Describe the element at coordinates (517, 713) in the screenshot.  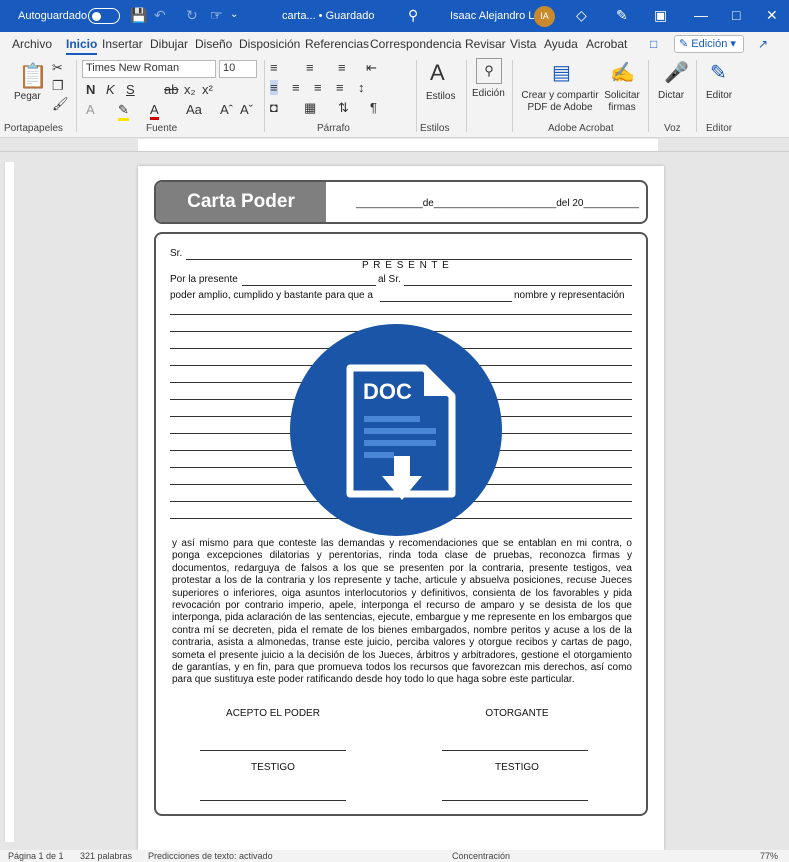
I see `otorgante-label: OTORGANTE` at that location.